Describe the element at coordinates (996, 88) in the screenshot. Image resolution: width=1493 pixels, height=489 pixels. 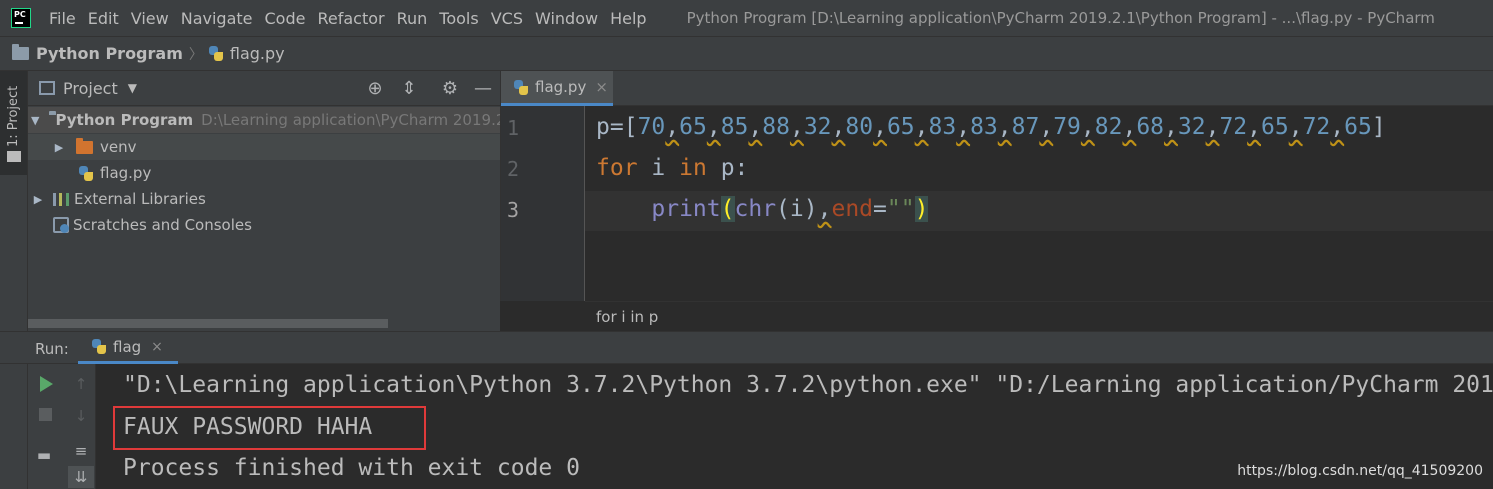
I see `editor-tab-bar: flag.py ×` at that location.